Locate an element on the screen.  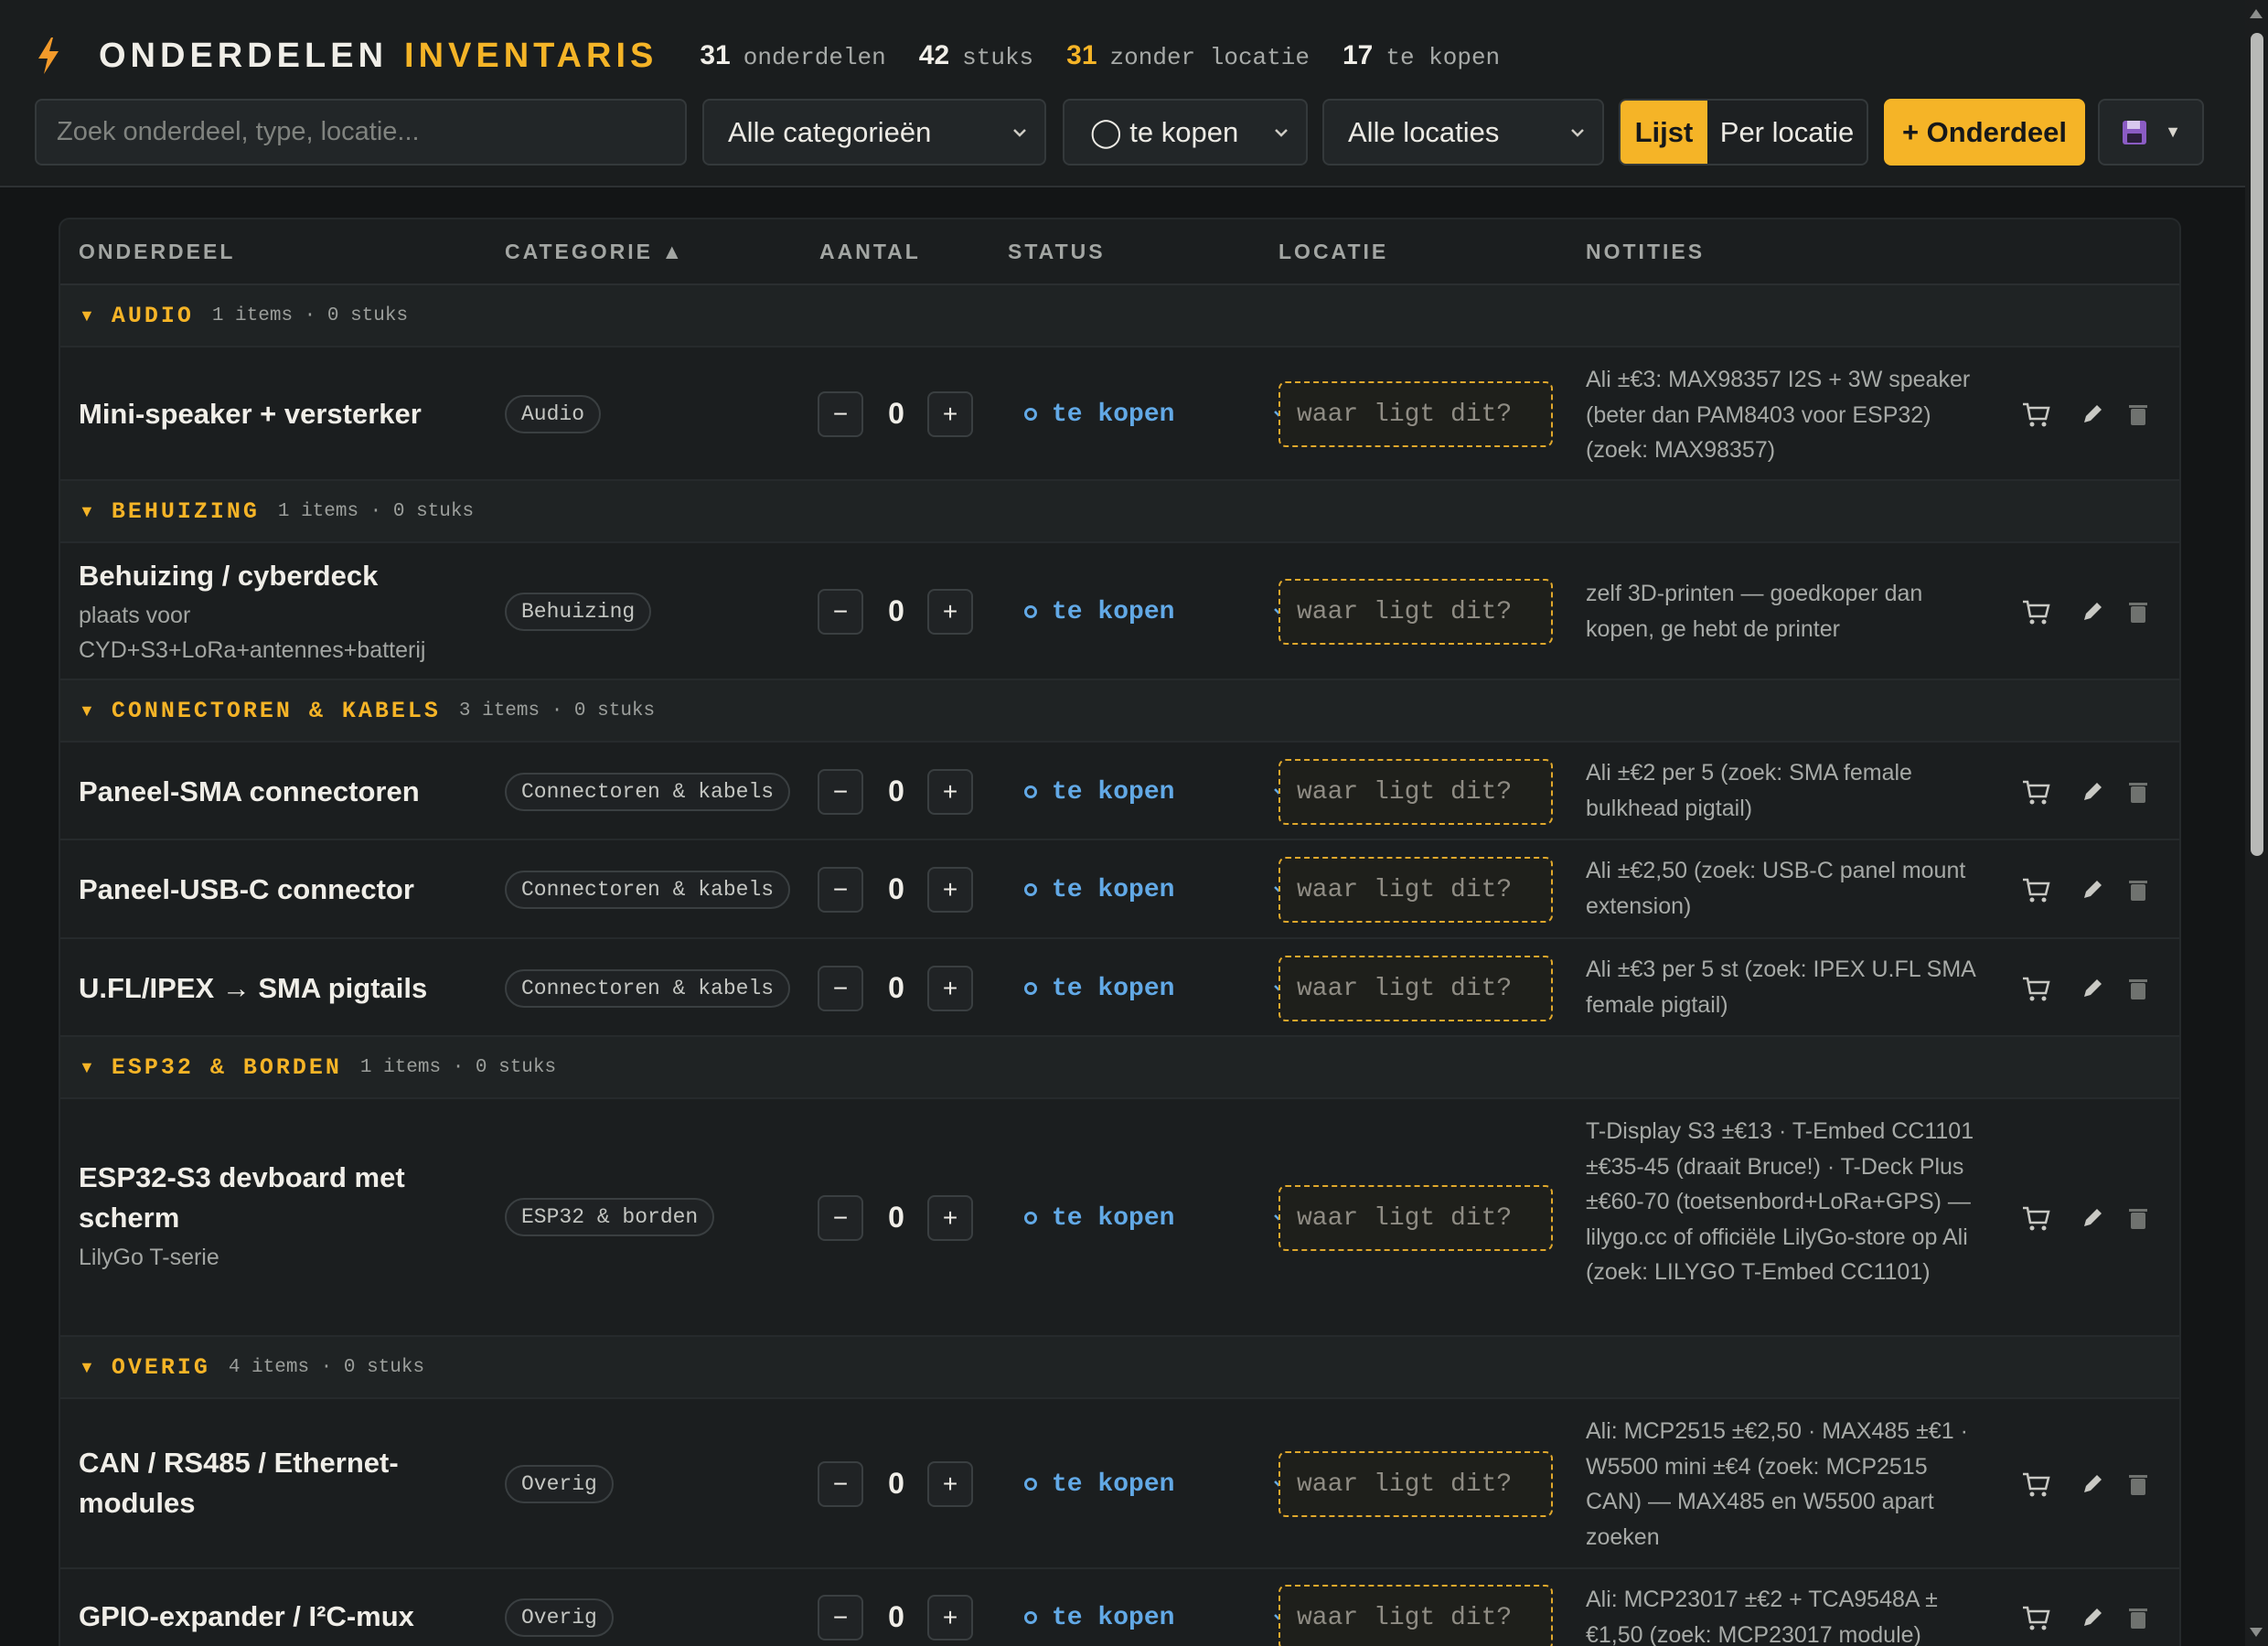
category-select-value: Alle categorieën is located at coordinates (830, 131).